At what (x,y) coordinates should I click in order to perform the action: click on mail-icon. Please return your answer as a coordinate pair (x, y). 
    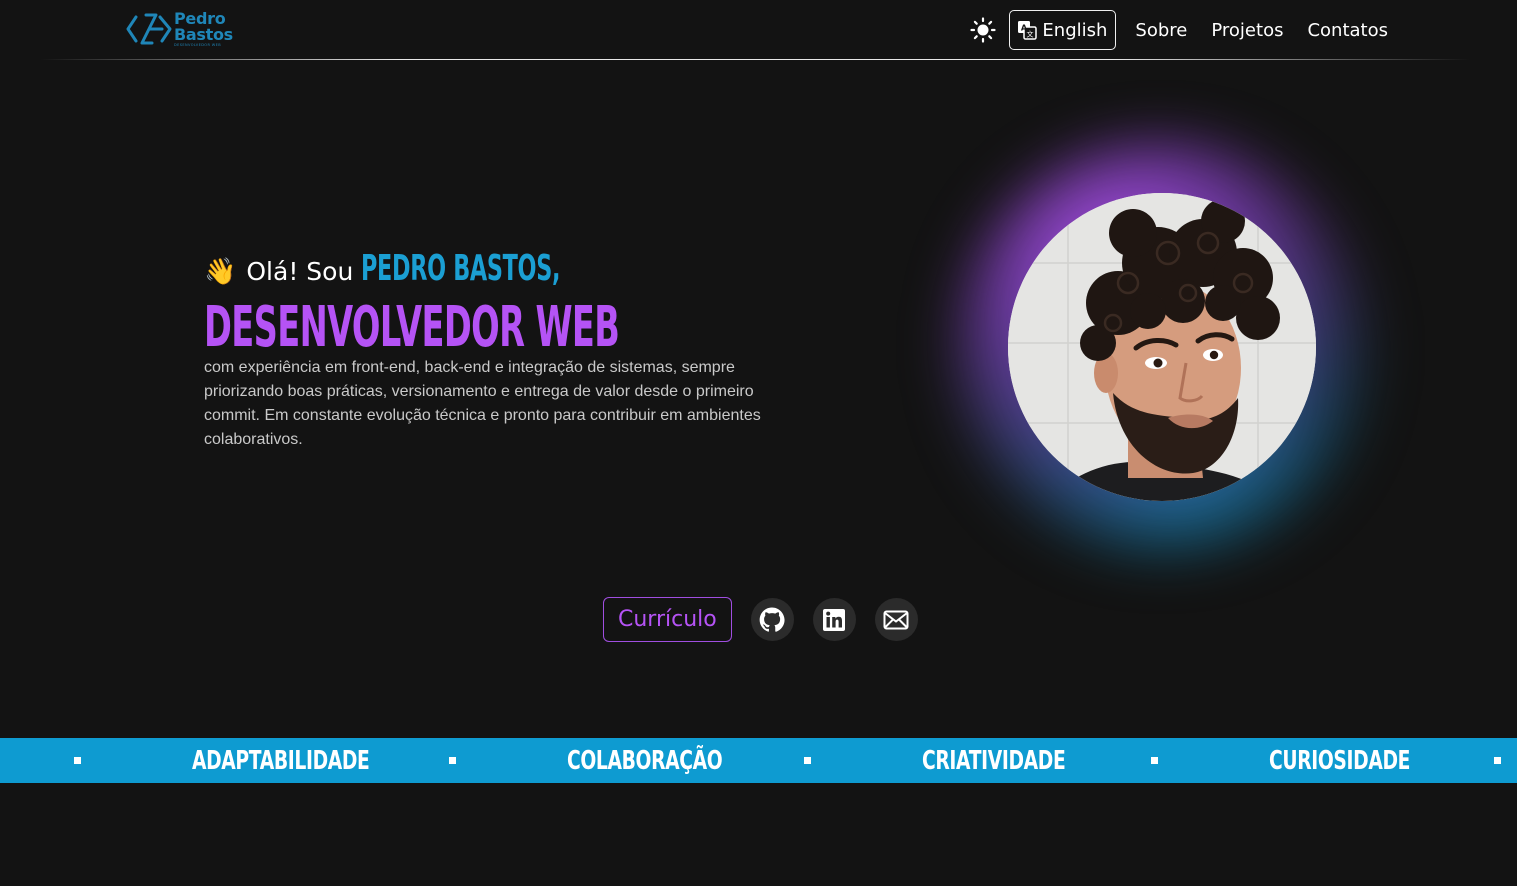
    Looking at the image, I should click on (896, 619).